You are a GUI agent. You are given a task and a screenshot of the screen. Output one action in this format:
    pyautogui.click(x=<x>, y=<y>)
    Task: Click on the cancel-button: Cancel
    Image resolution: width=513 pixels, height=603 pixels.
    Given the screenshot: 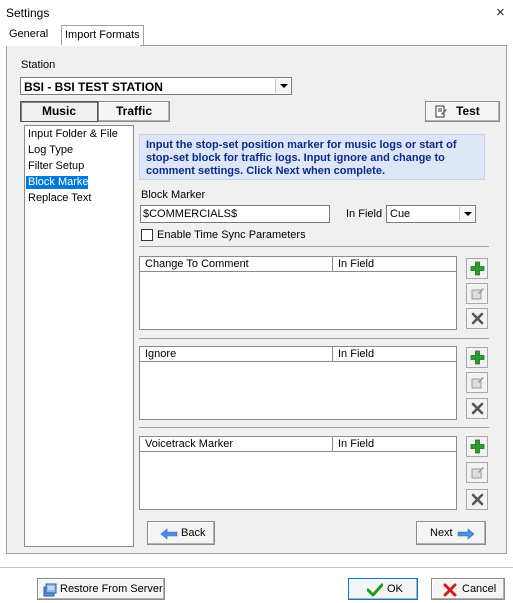 What is the action you would take?
    pyautogui.click(x=468, y=589)
    